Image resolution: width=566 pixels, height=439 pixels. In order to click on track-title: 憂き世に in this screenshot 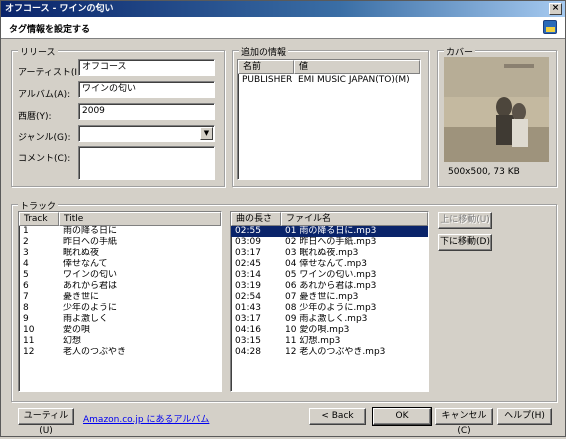, I will do `click(81, 297)`.